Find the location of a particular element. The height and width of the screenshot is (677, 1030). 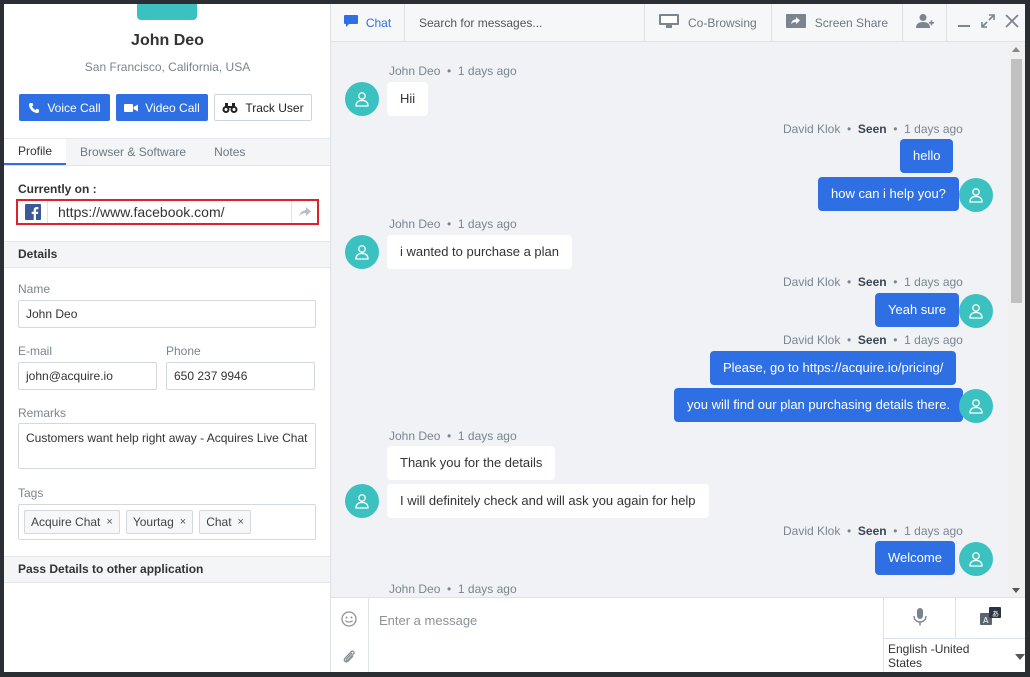

attachment-icon is located at coordinates (349, 658).